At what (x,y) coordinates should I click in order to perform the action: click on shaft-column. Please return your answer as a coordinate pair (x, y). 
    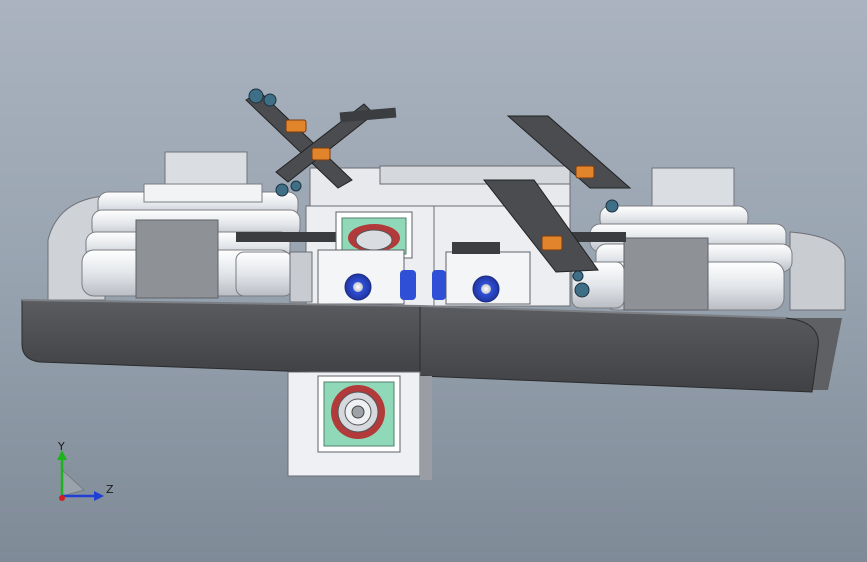
    Looking at the image, I should click on (301, 277).